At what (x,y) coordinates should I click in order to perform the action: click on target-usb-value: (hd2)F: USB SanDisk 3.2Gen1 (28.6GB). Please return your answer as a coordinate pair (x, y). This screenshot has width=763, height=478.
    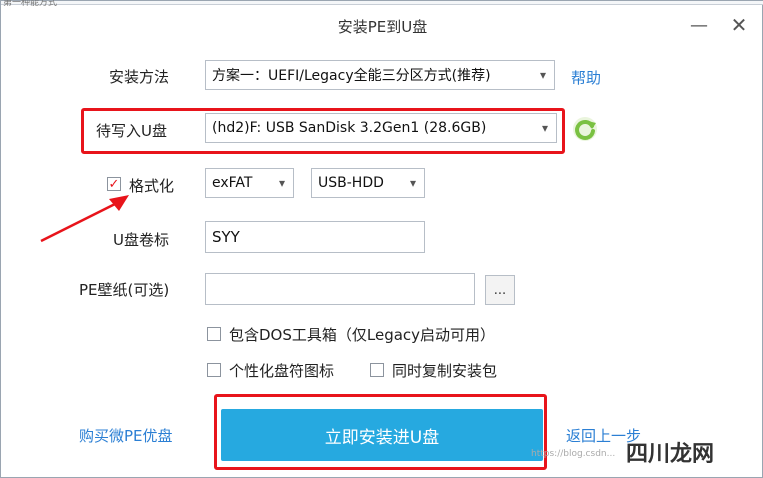
    Looking at the image, I should click on (349, 128).